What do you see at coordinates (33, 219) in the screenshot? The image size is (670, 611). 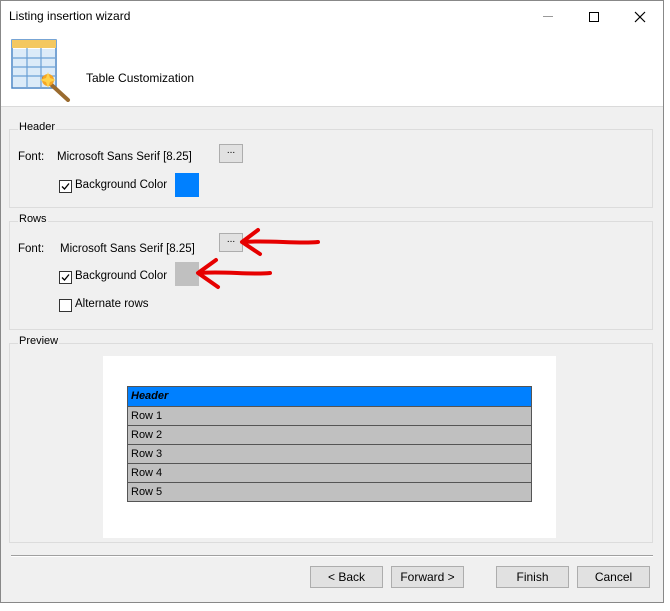 I see `rows-group-label: Rows` at bounding box center [33, 219].